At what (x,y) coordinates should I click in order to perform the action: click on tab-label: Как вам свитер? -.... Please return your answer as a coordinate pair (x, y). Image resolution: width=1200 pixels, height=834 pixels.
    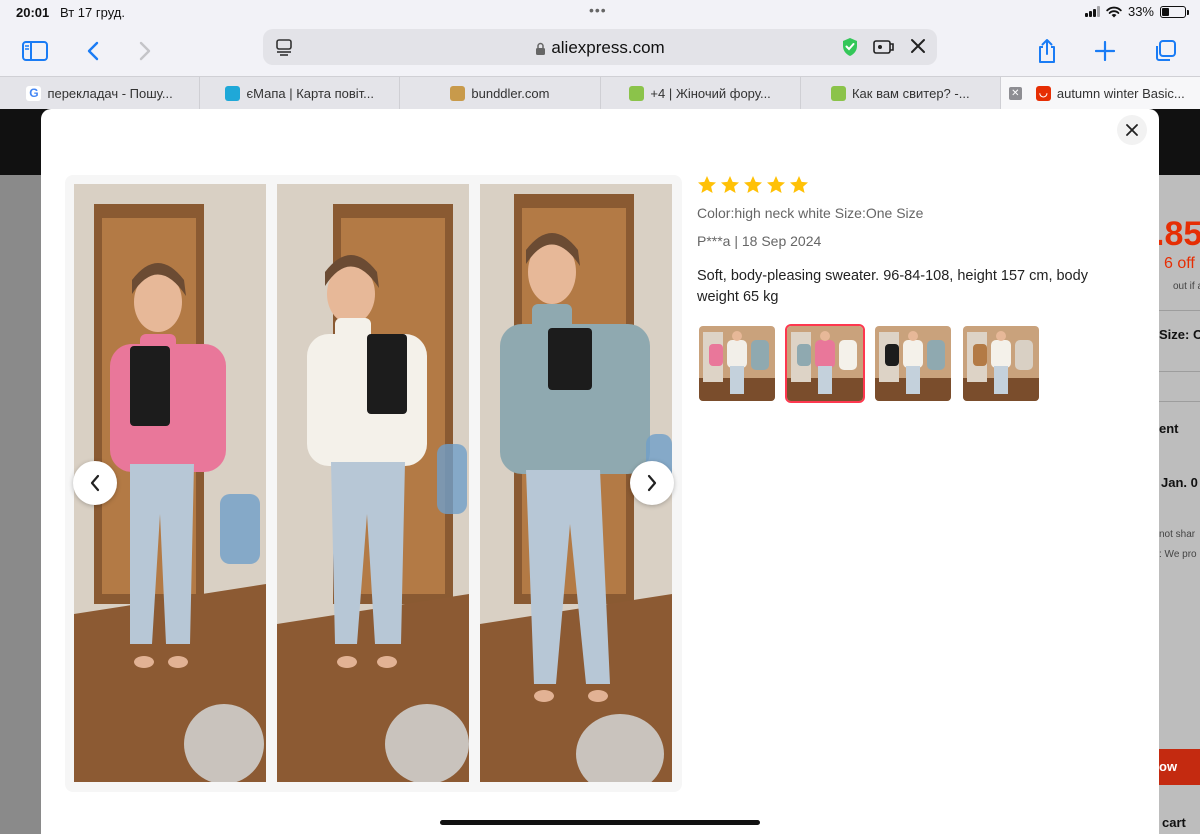
    Looking at the image, I should click on (910, 93).